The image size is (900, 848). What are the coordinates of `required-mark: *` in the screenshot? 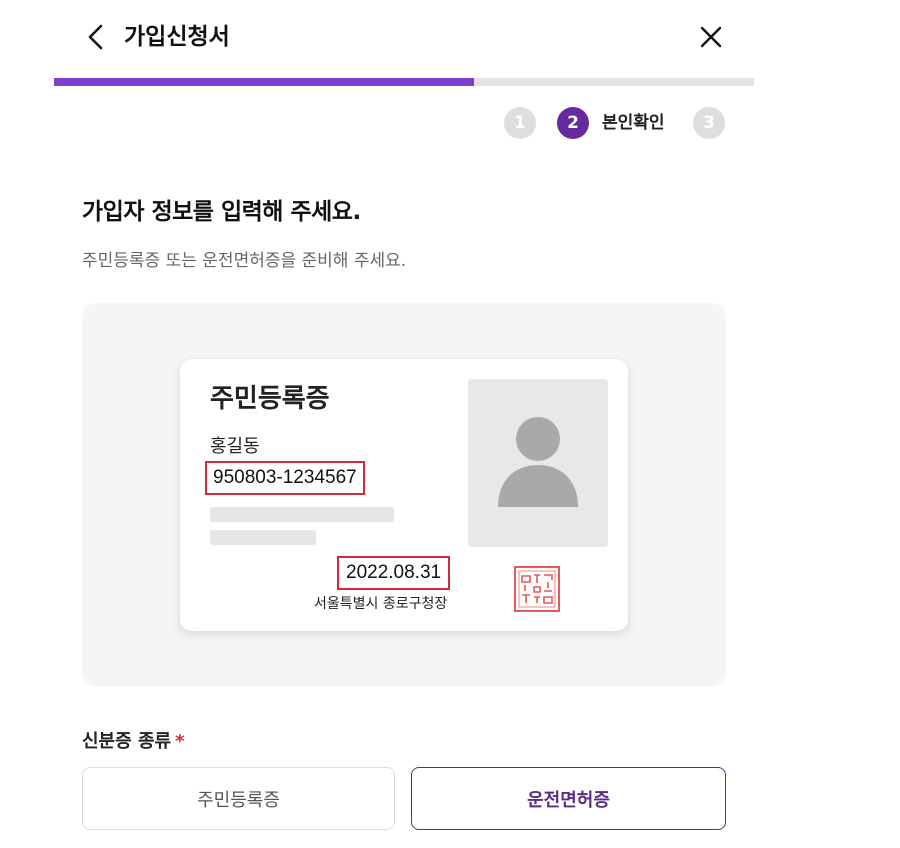 It's located at (180, 741).